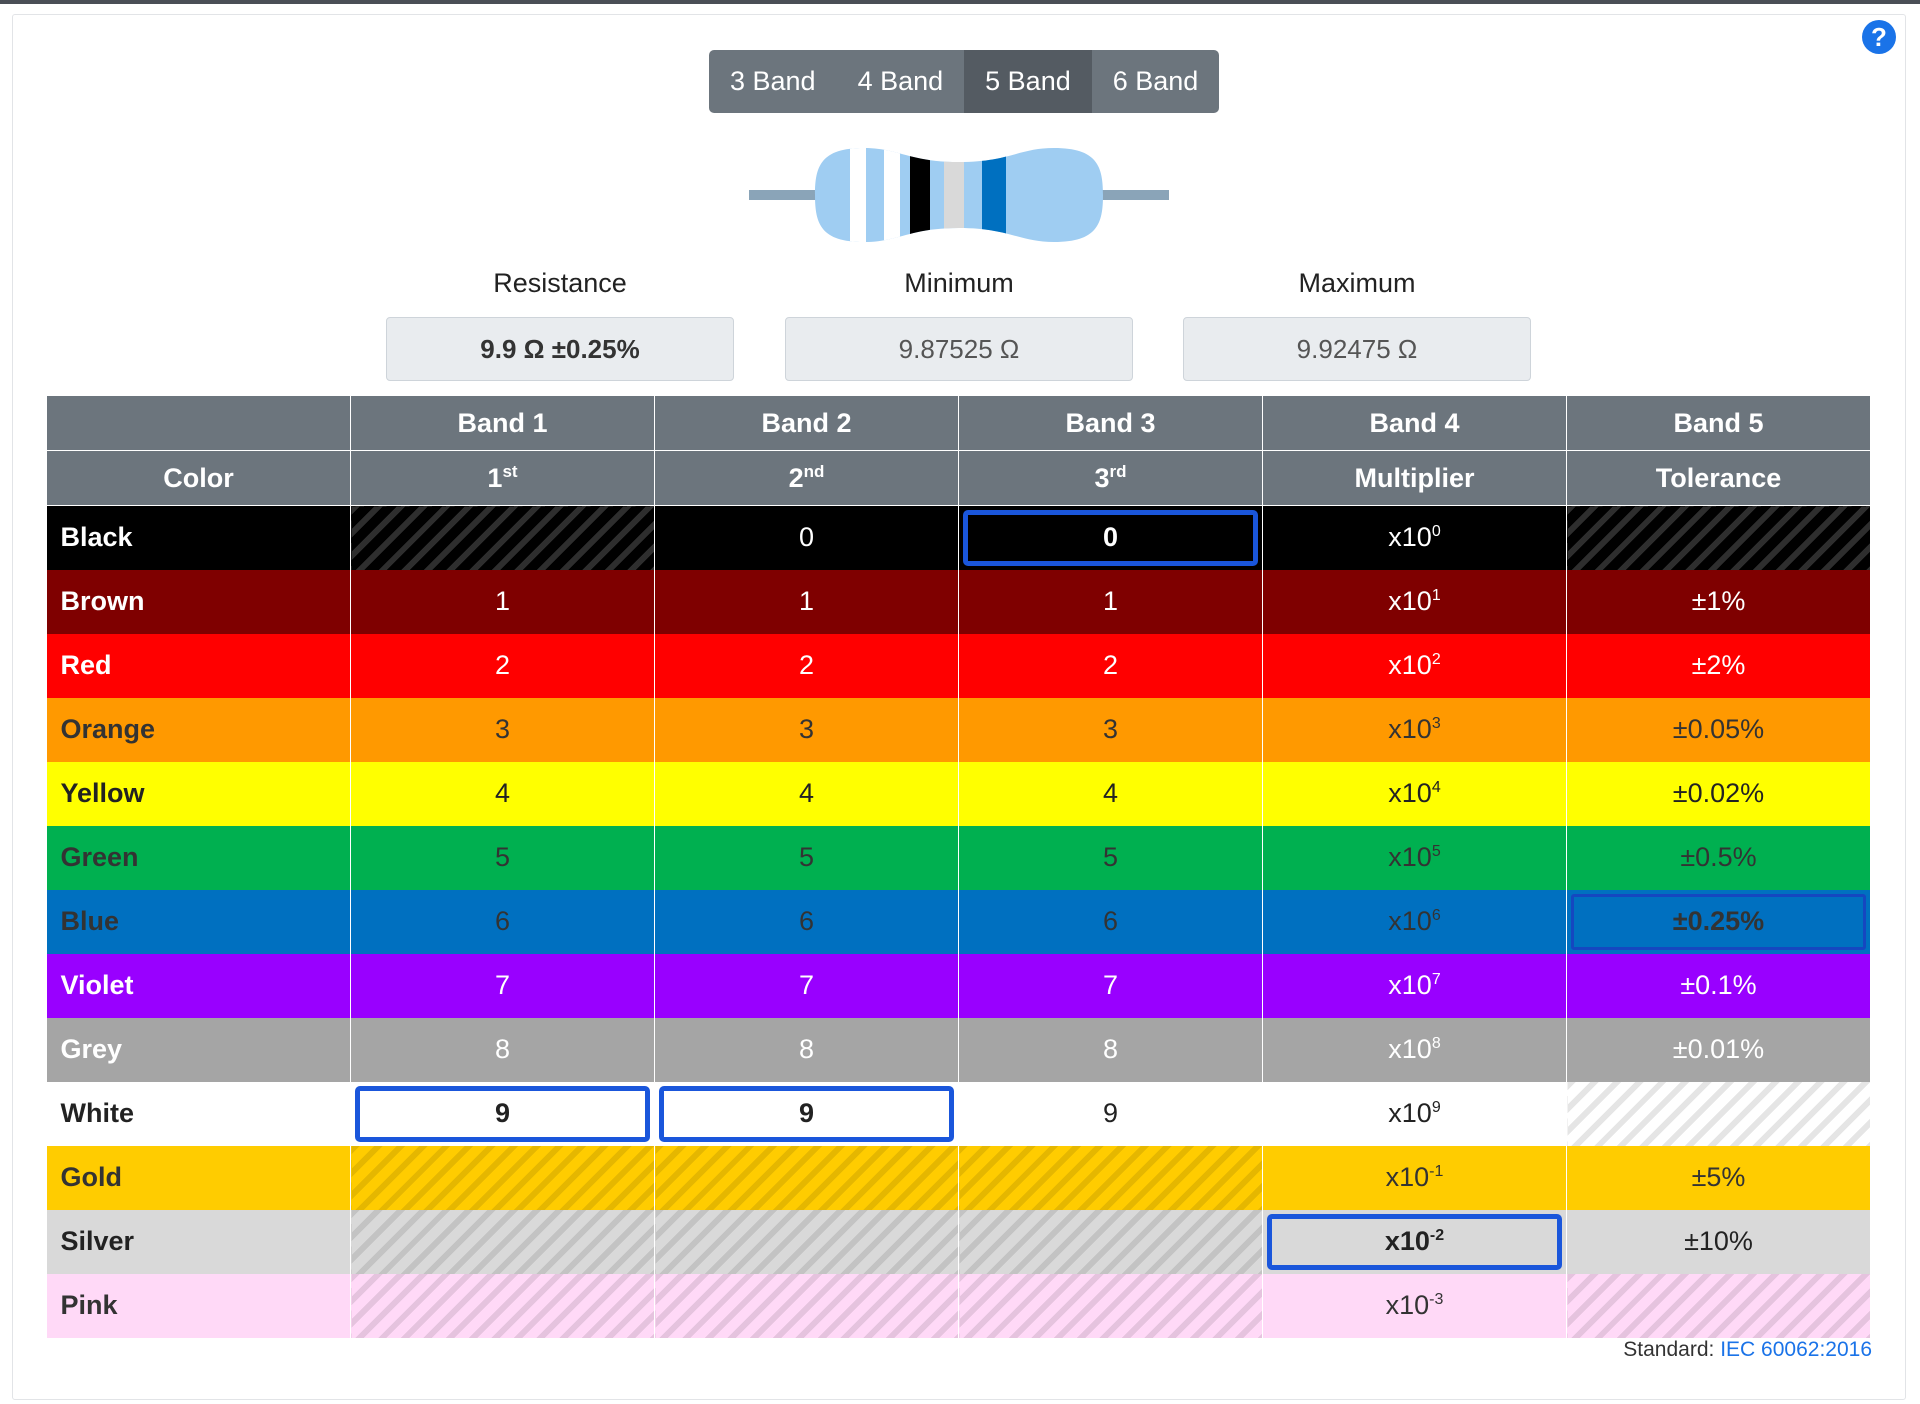 The height and width of the screenshot is (1404, 1920). I want to click on band-mode-button-4-band: 4 Band, so click(900, 81).